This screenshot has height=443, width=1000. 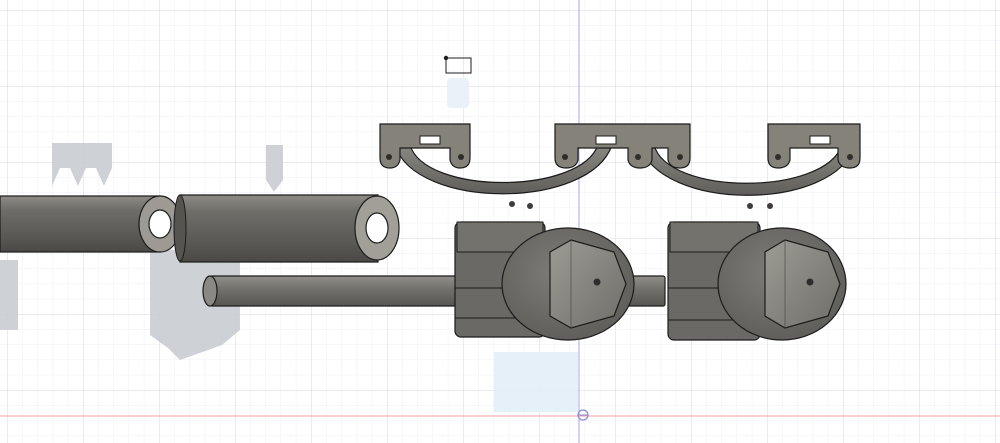 What do you see at coordinates (9, 295) in the screenshot?
I see `ghost-block-left` at bounding box center [9, 295].